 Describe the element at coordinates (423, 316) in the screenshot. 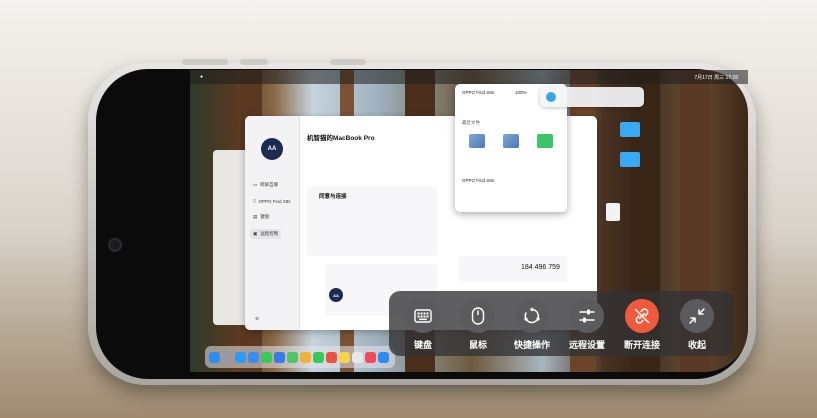

I see `keyboard-icon` at that location.